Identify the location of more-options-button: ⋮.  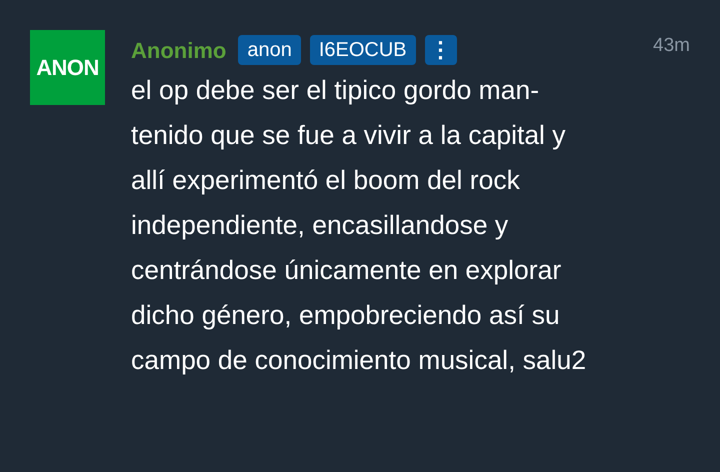
(440, 50).